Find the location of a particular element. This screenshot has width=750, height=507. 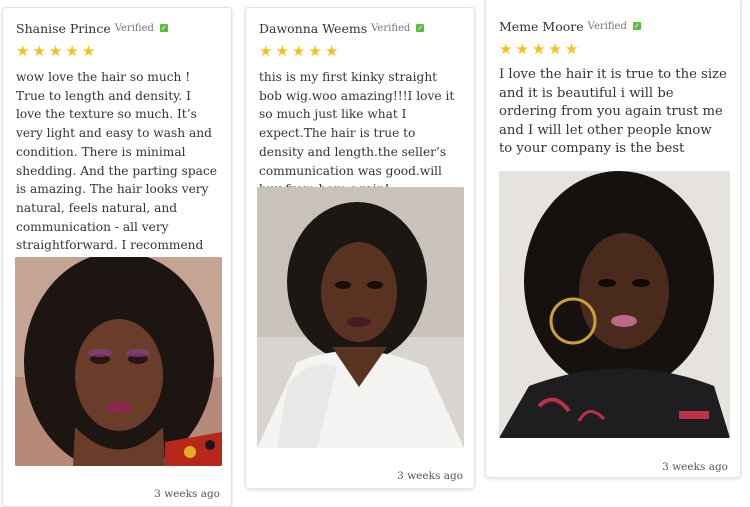

reviewer-header: Shanise Prince Verified ✓ is located at coordinates (117, 28).